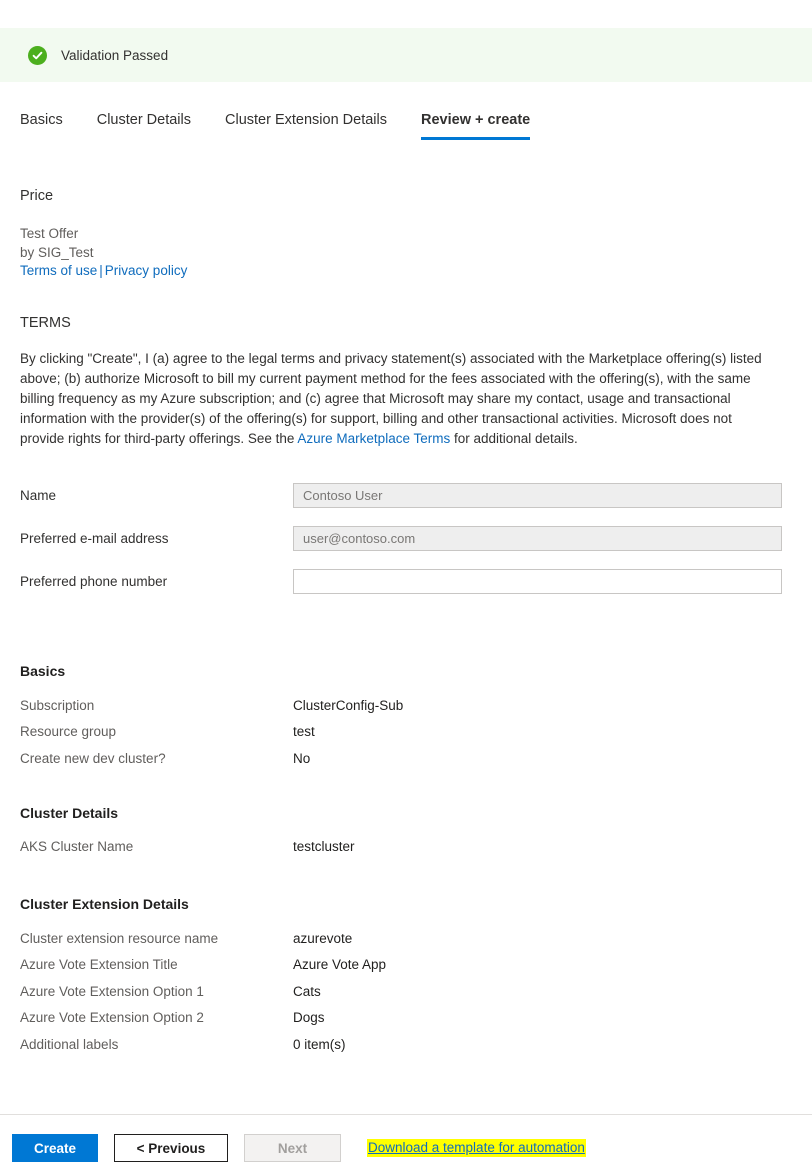 The height and width of the screenshot is (1167, 812). Describe the element at coordinates (43, 671) in the screenshot. I see `basics-heading: Basics` at that location.